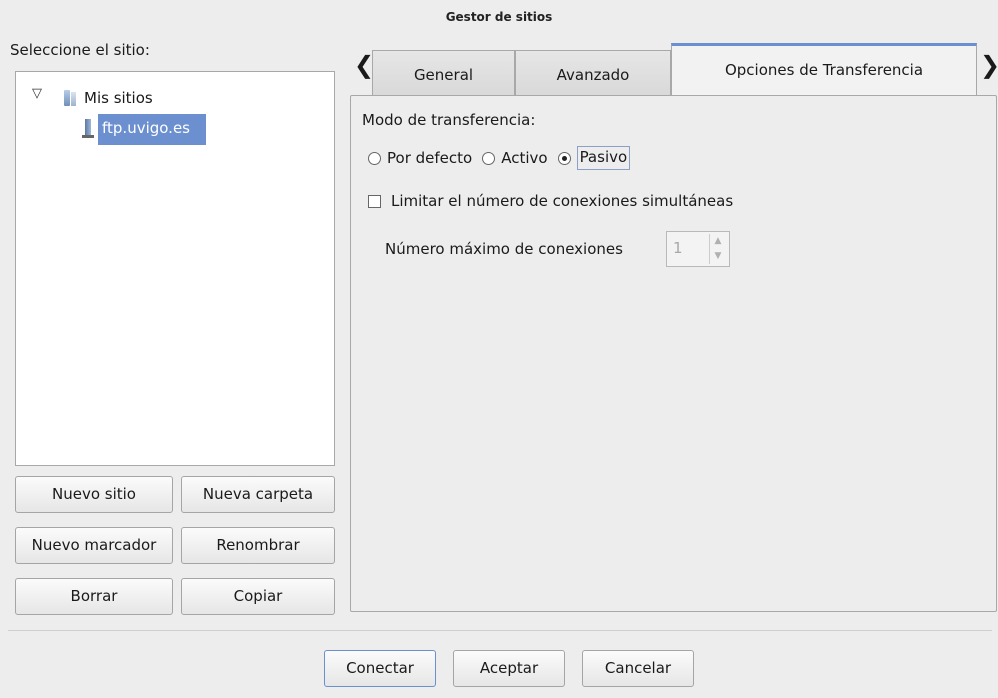 The width and height of the screenshot is (998, 698). I want to click on stepper-buttons: ▲ ▼, so click(717, 249).